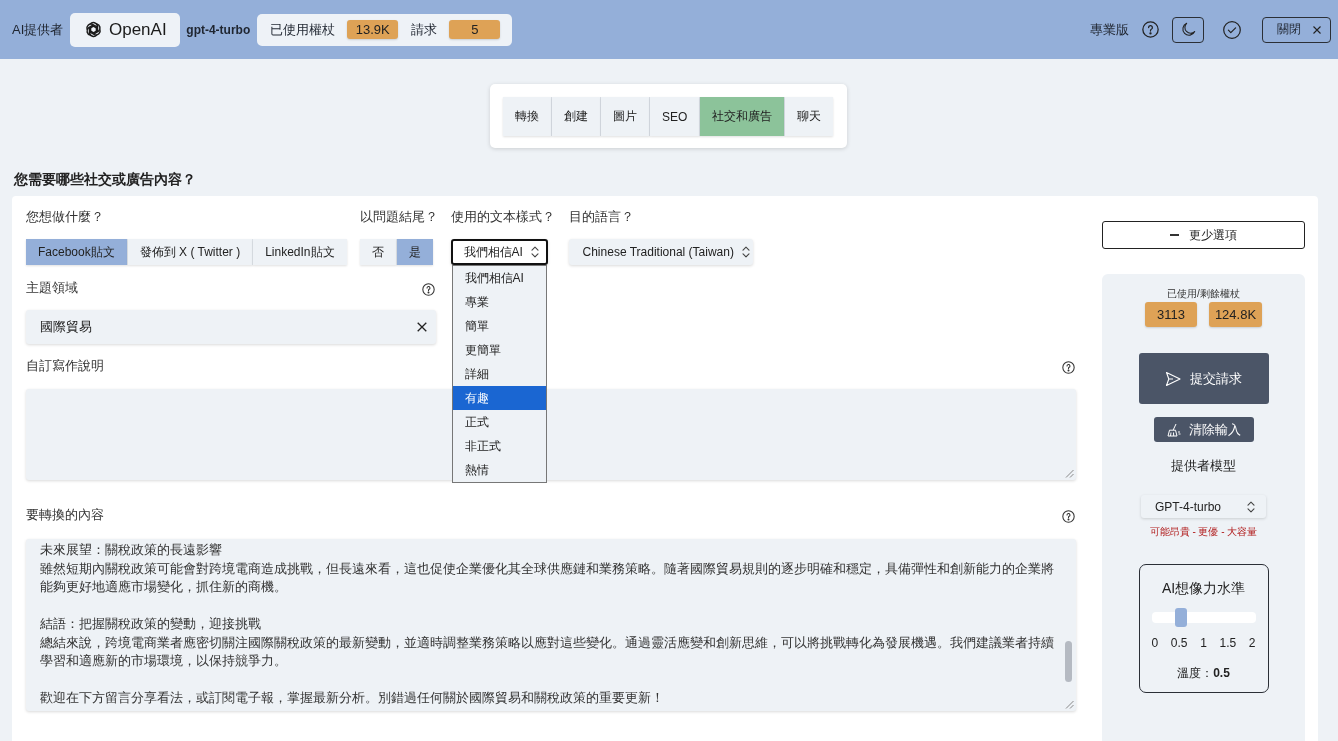 This screenshot has height=741, width=1338. What do you see at coordinates (1203, 588) in the screenshot?
I see `imagination-title: AI想像力水準` at bounding box center [1203, 588].